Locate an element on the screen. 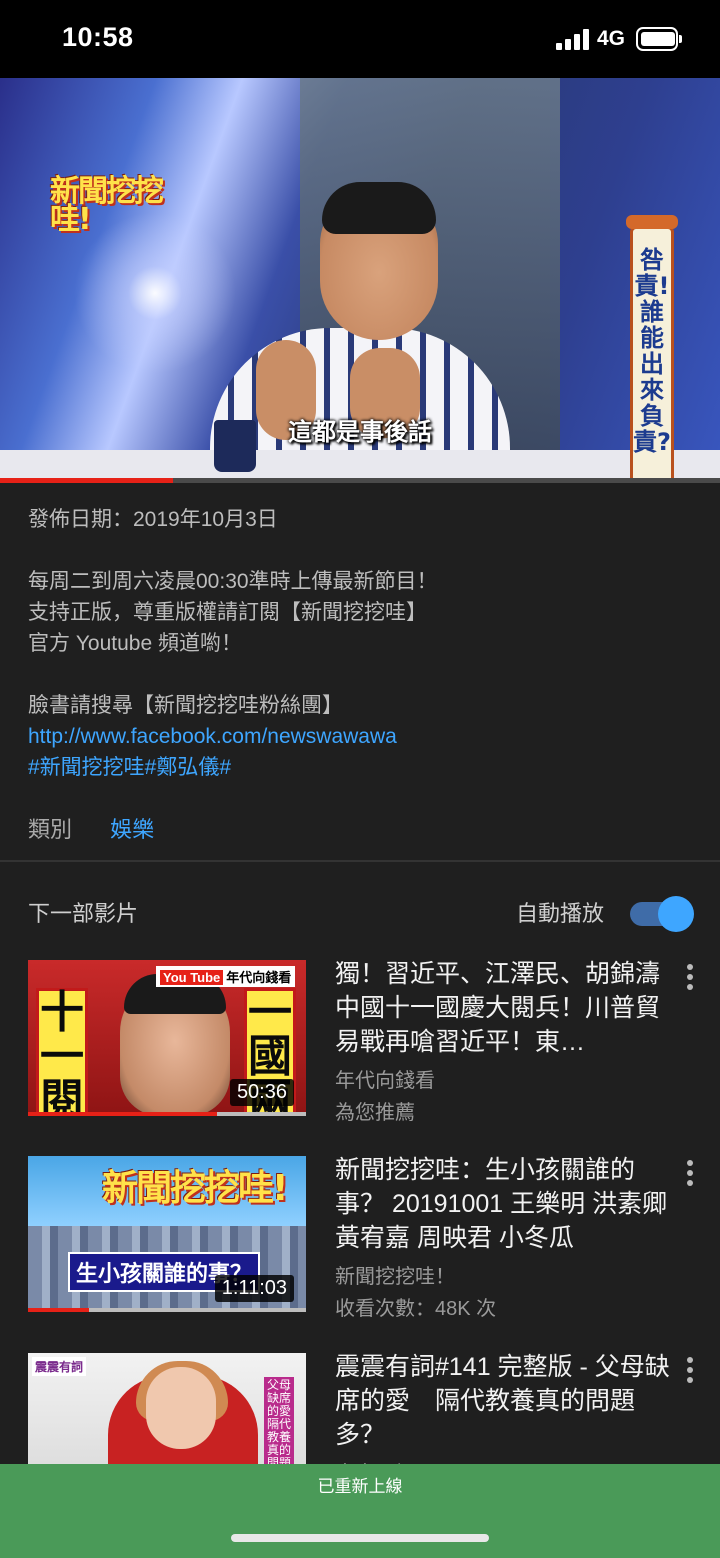 The width and height of the screenshot is (720, 1558). description-line: 官方 Youtube 頻道喲！ is located at coordinates (135, 643).